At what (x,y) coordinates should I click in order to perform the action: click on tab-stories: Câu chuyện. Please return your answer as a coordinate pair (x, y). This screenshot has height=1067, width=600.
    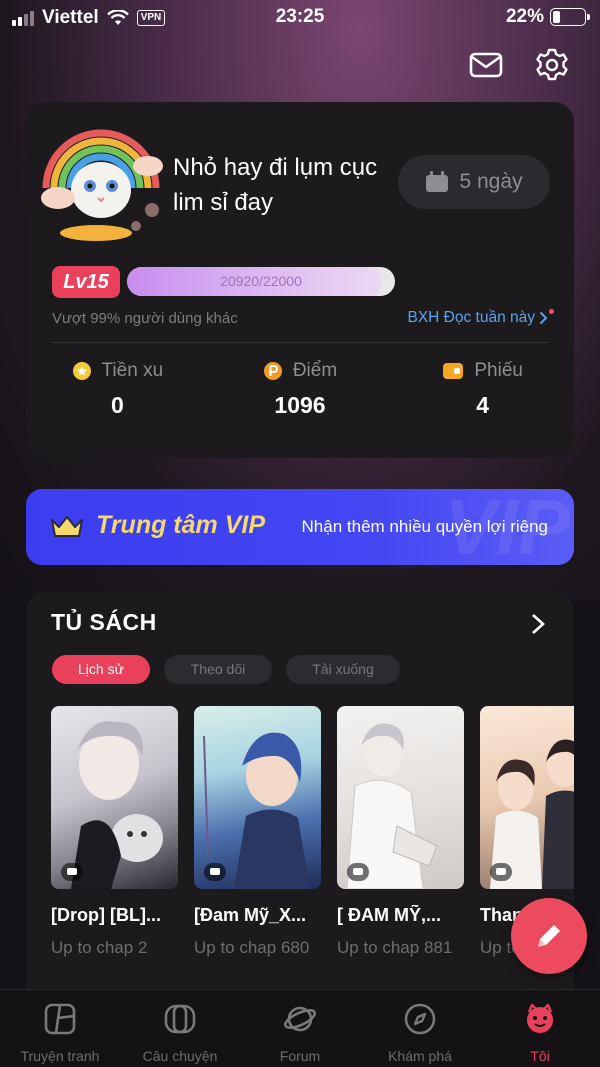
    Looking at the image, I should click on (180, 1028).